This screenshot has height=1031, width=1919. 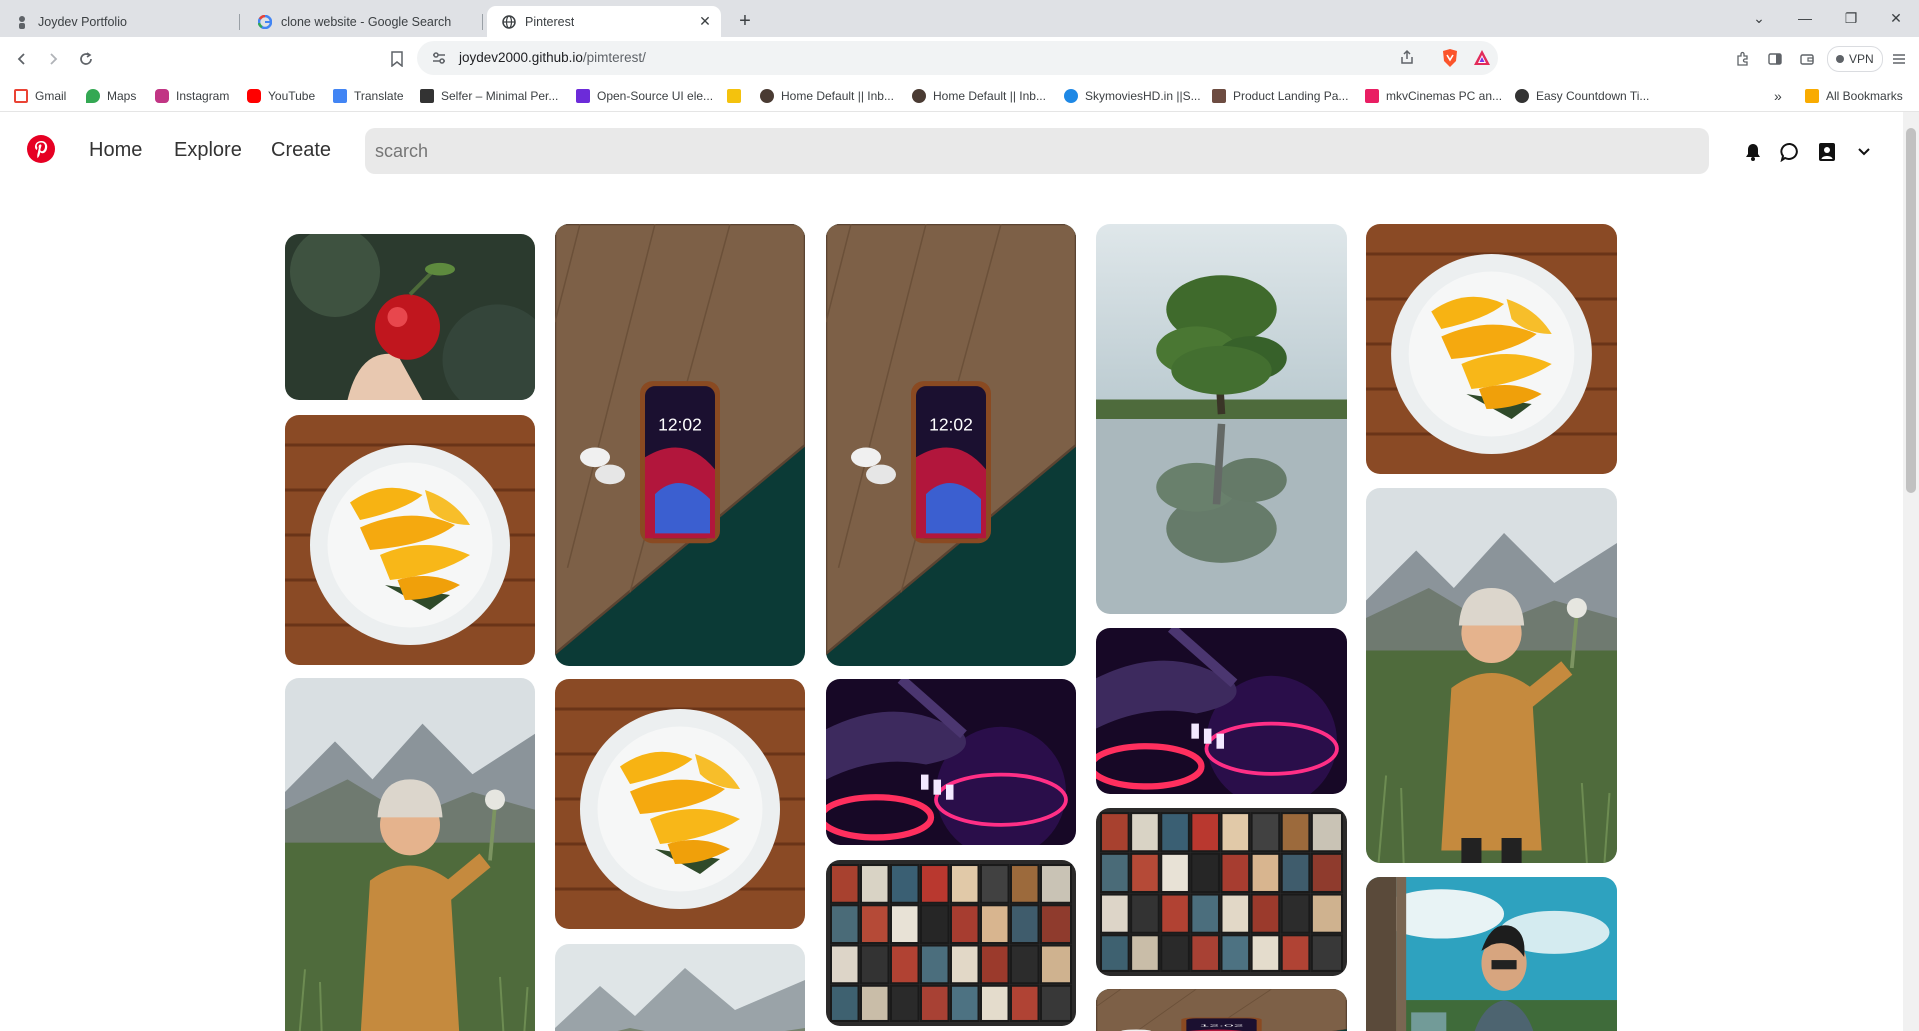 What do you see at coordinates (1407, 59) in the screenshot?
I see `share-icon` at bounding box center [1407, 59].